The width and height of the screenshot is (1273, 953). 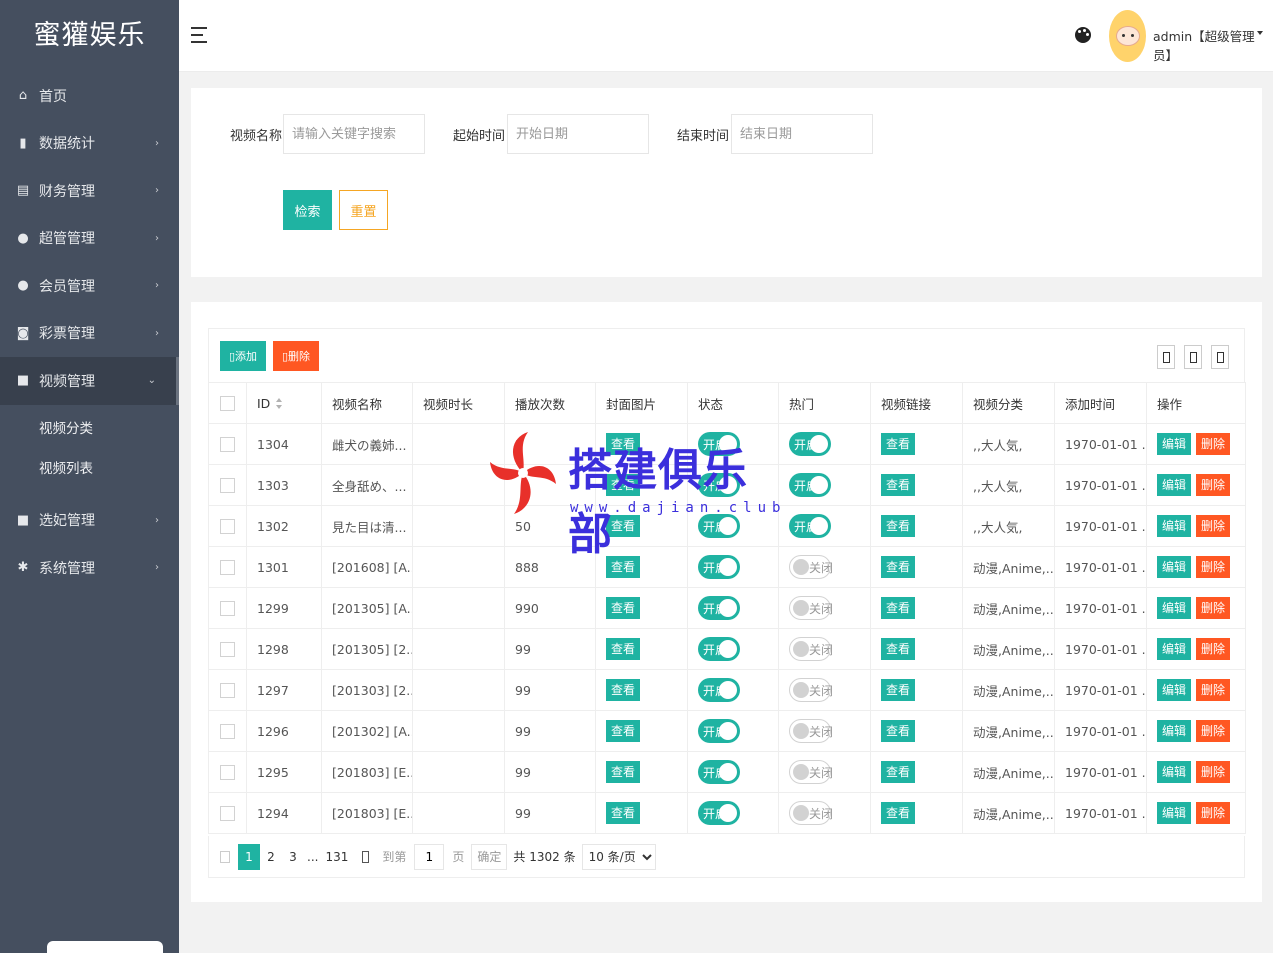 I want to click on page-2: 2, so click(x=271, y=857).